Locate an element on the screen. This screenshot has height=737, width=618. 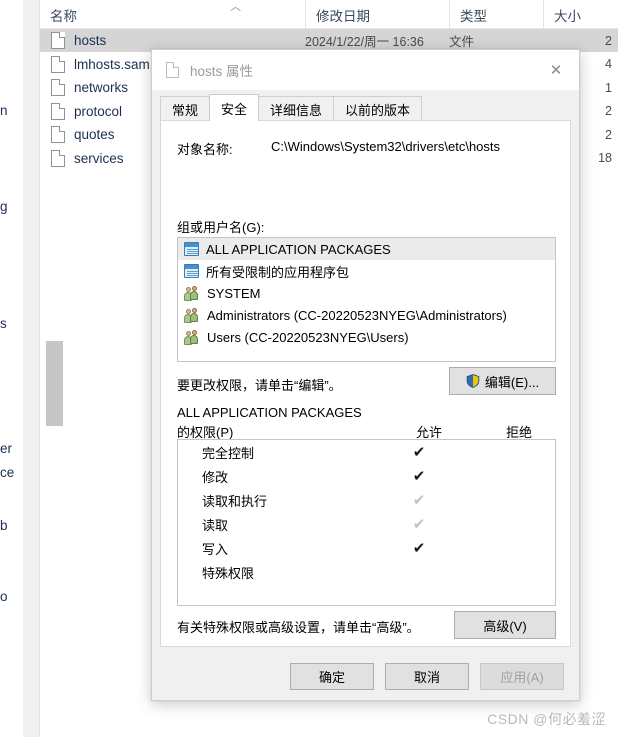
permission-row: 特殊权限 is located at coordinates (366, 572).